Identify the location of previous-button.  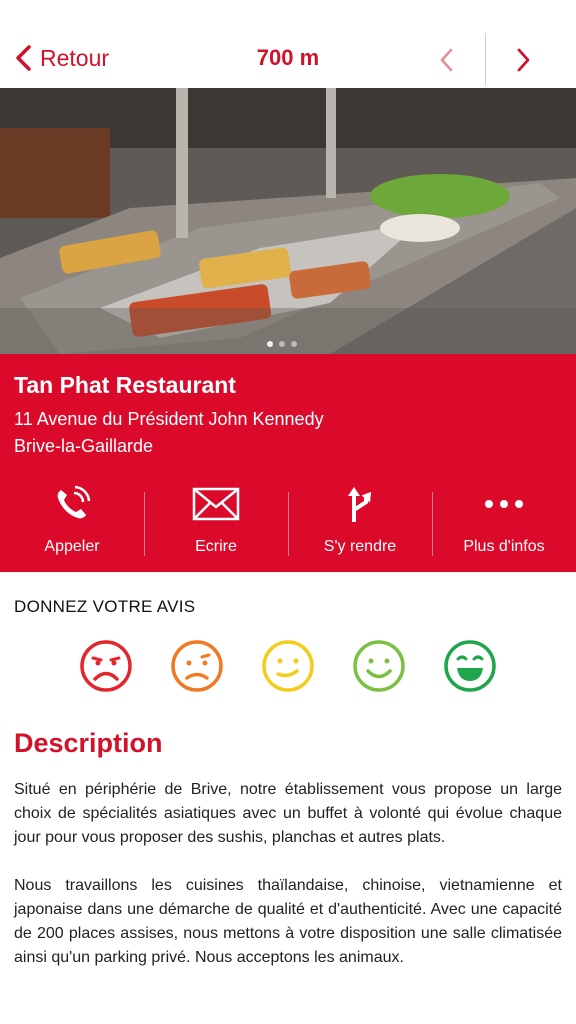
(446, 60).